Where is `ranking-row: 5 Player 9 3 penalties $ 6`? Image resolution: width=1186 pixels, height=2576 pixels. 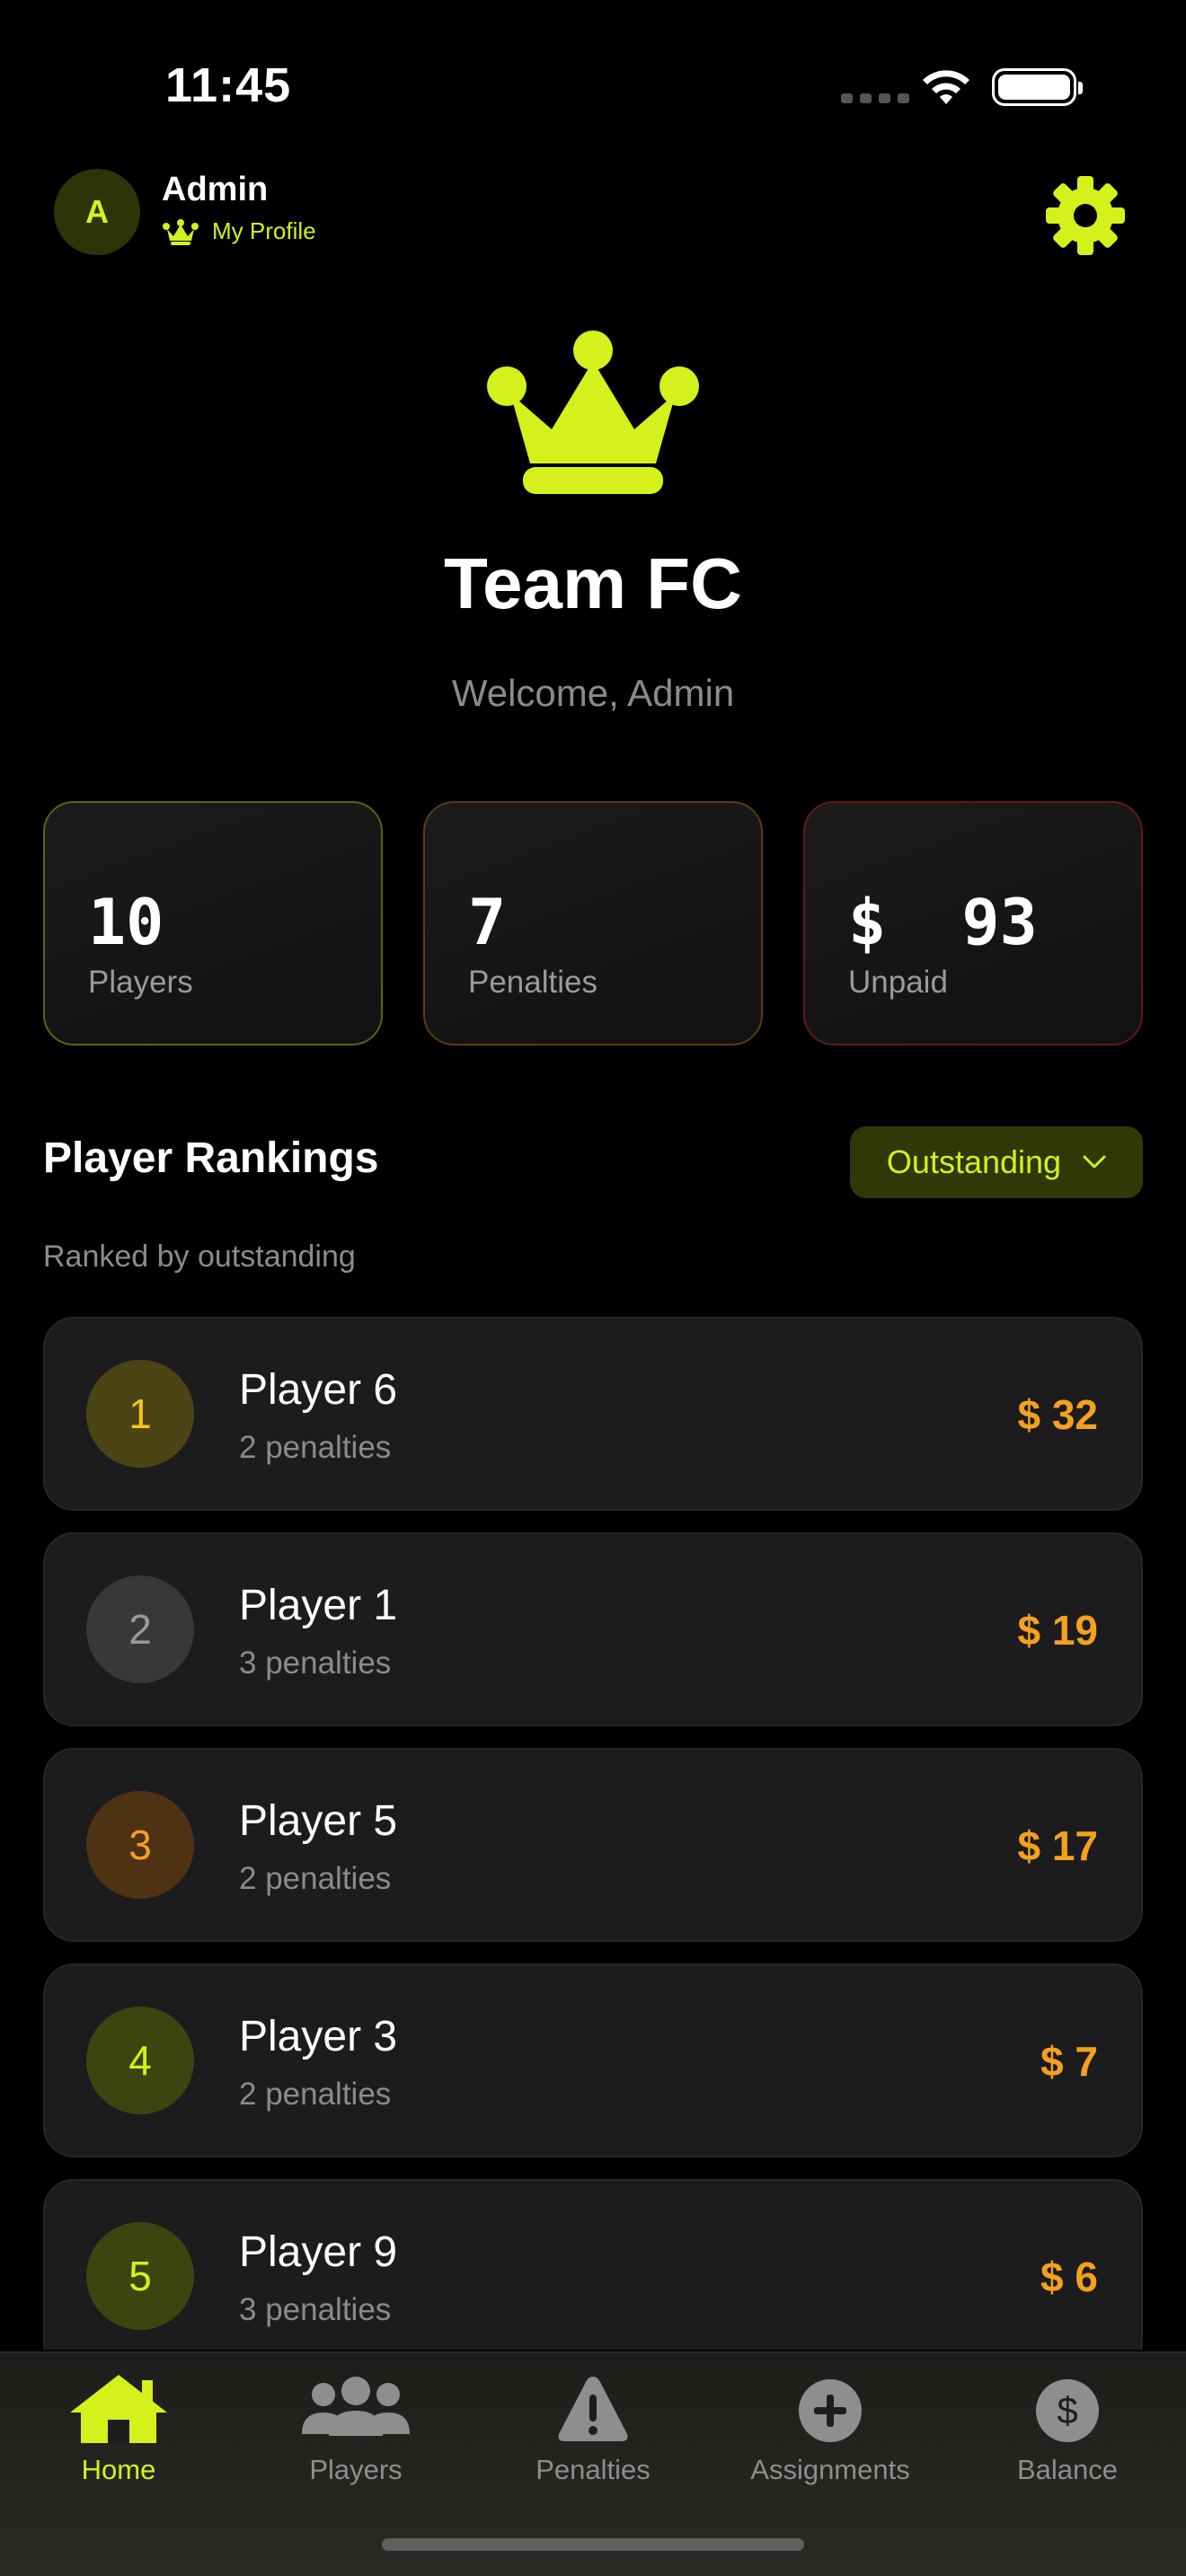
ranking-row: 5 Player 9 3 penalties $ 6 is located at coordinates (593, 2264).